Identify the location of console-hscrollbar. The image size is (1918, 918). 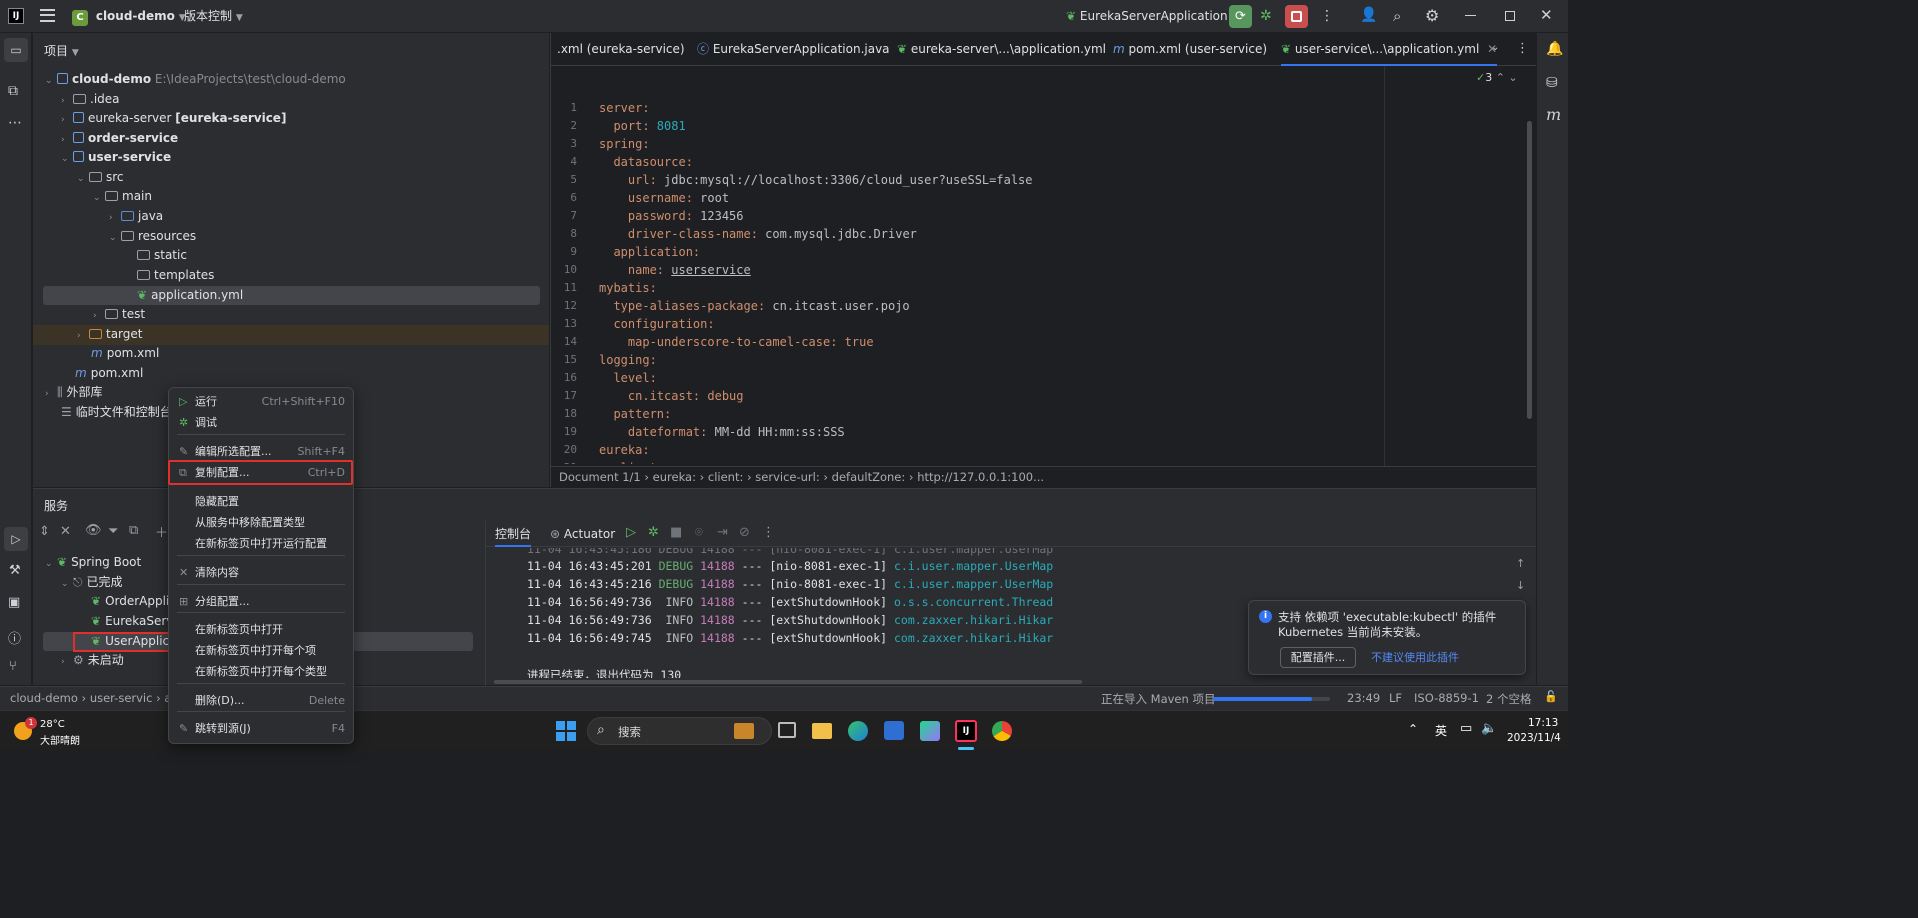
(788, 682).